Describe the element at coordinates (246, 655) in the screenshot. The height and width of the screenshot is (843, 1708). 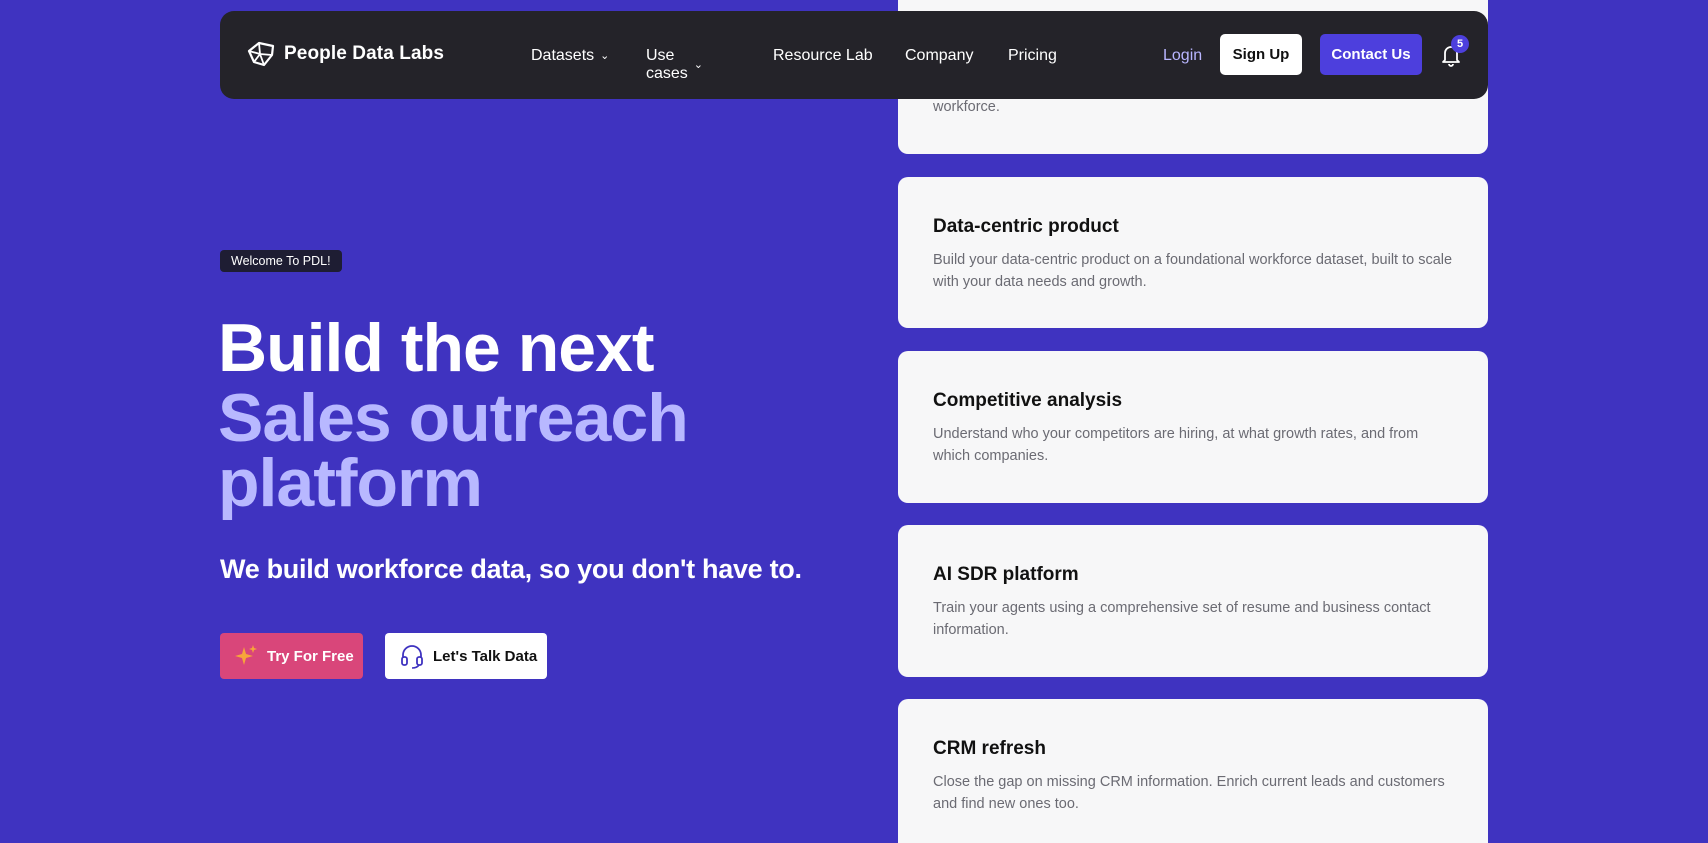
I see `sparkle-icon` at that location.